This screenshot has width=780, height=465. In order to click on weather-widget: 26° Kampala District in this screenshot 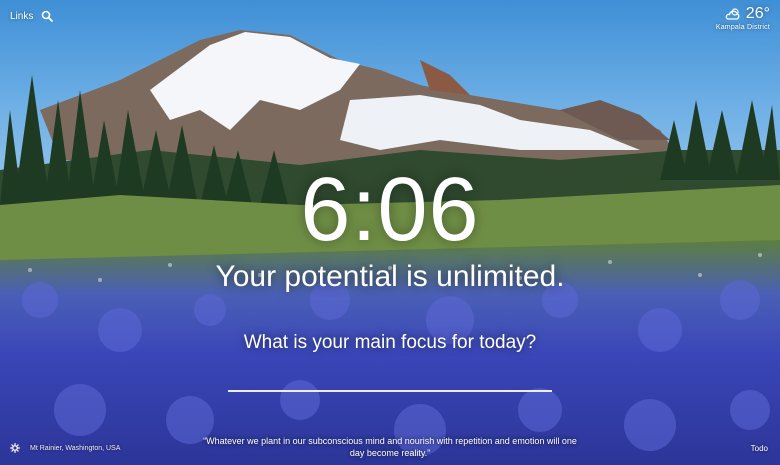, I will do `click(742, 19)`.